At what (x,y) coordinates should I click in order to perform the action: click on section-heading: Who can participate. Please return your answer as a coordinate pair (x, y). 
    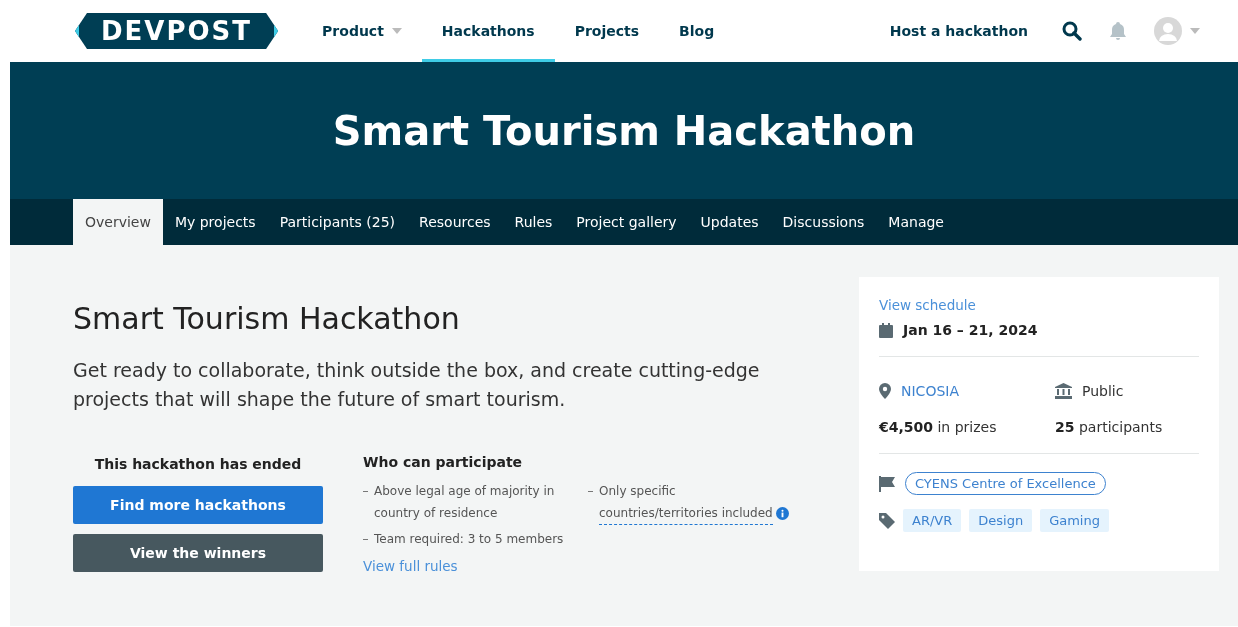
    Looking at the image, I should click on (443, 462).